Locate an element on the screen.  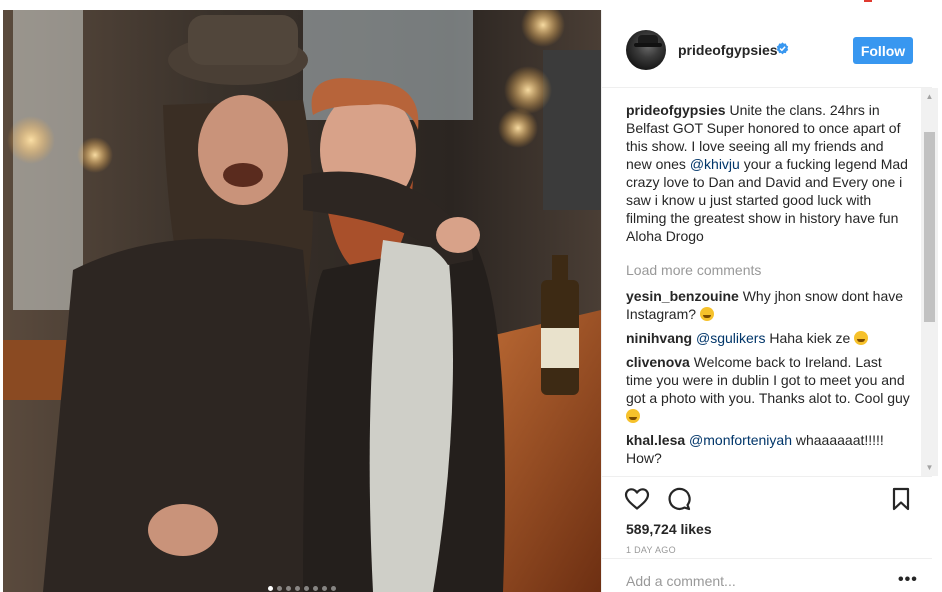
carousel-indicator is located at coordinates (302, 588).